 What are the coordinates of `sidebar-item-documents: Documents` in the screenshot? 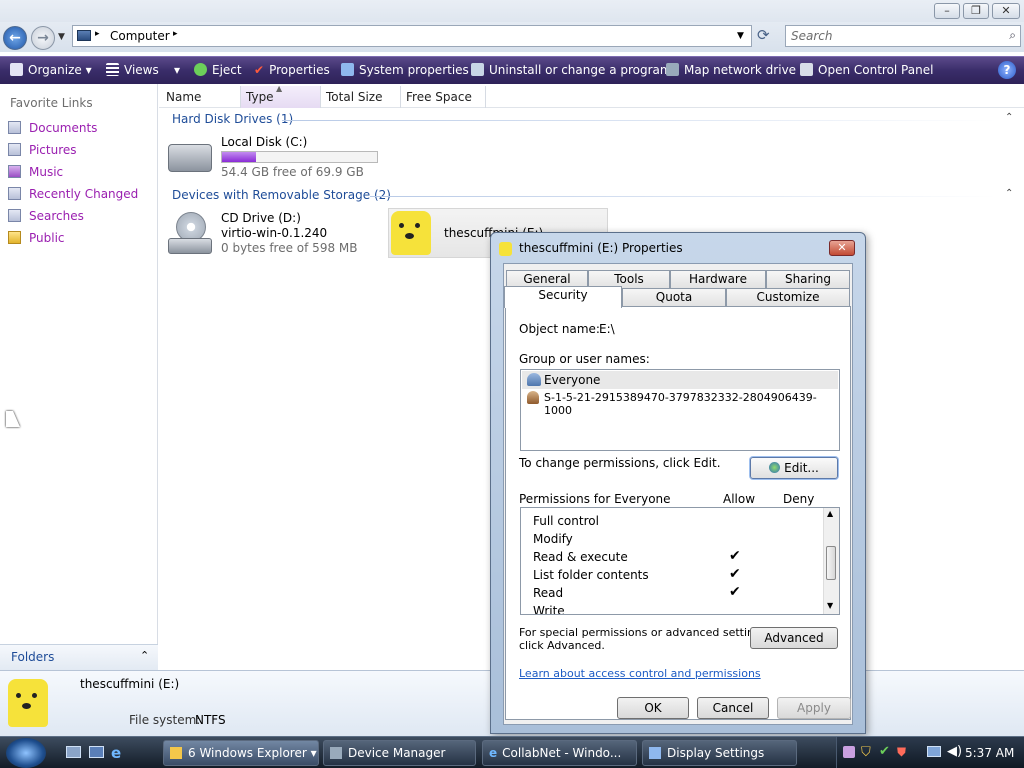 It's located at (52, 128).